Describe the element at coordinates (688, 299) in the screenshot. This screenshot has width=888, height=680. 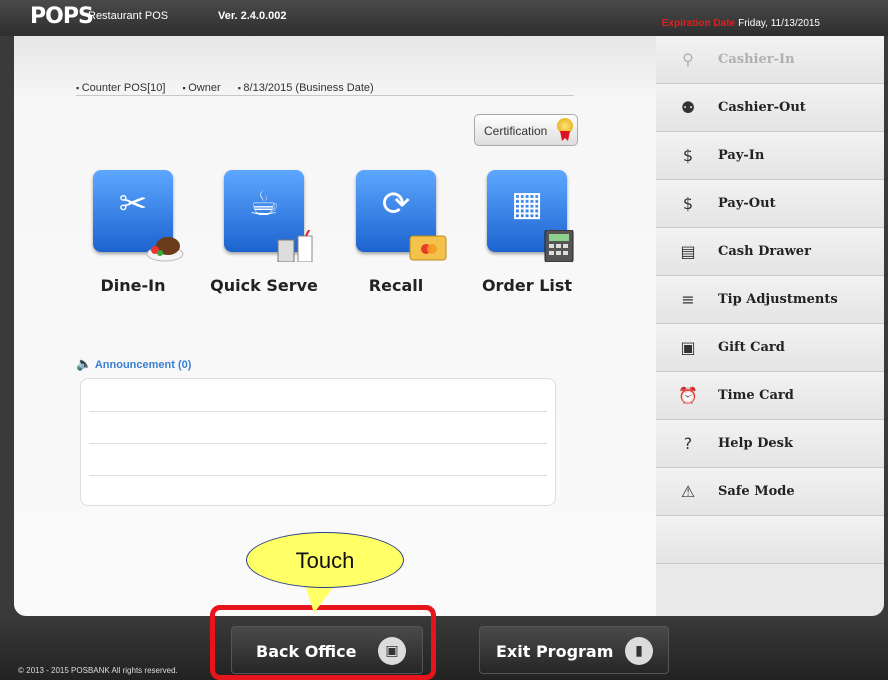
I see `tip-adjustments-icon: ≡` at that location.